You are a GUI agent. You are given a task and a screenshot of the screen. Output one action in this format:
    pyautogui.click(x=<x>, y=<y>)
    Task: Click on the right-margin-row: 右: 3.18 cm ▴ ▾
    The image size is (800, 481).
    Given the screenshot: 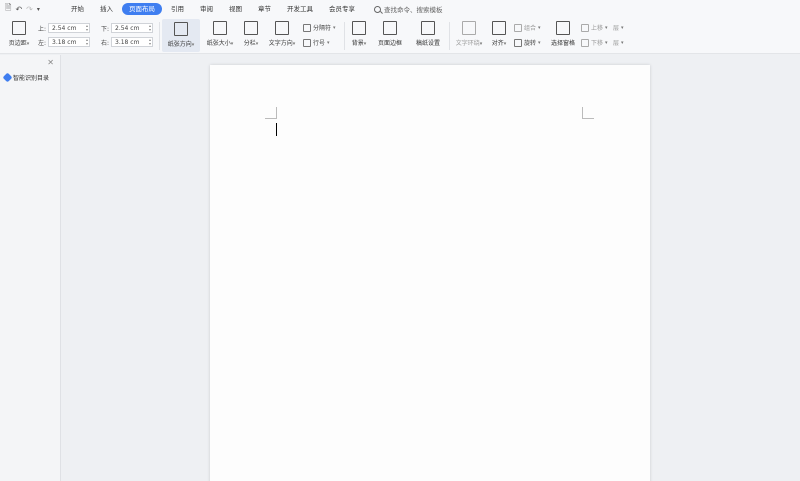 What is the action you would take?
    pyautogui.click(x=127, y=42)
    